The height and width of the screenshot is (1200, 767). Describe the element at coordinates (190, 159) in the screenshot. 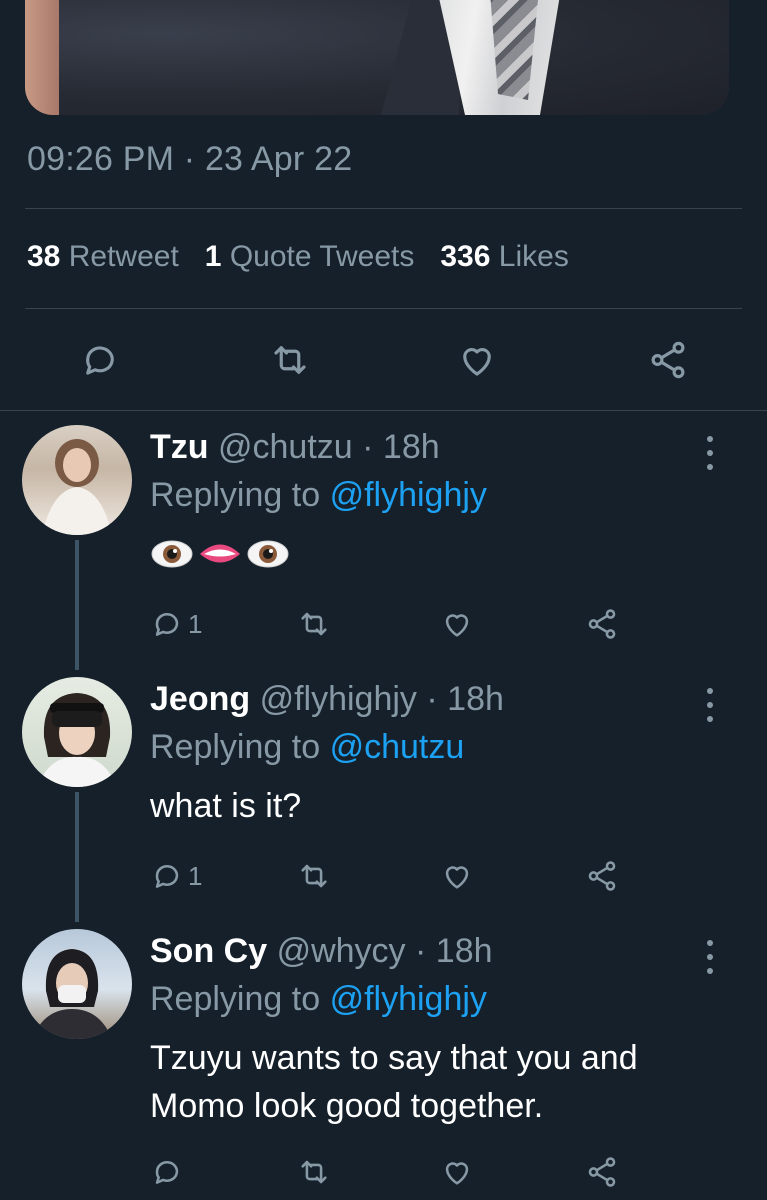

I see `tweet-timestamp: 09:26 PM · 23 Apr 22` at that location.